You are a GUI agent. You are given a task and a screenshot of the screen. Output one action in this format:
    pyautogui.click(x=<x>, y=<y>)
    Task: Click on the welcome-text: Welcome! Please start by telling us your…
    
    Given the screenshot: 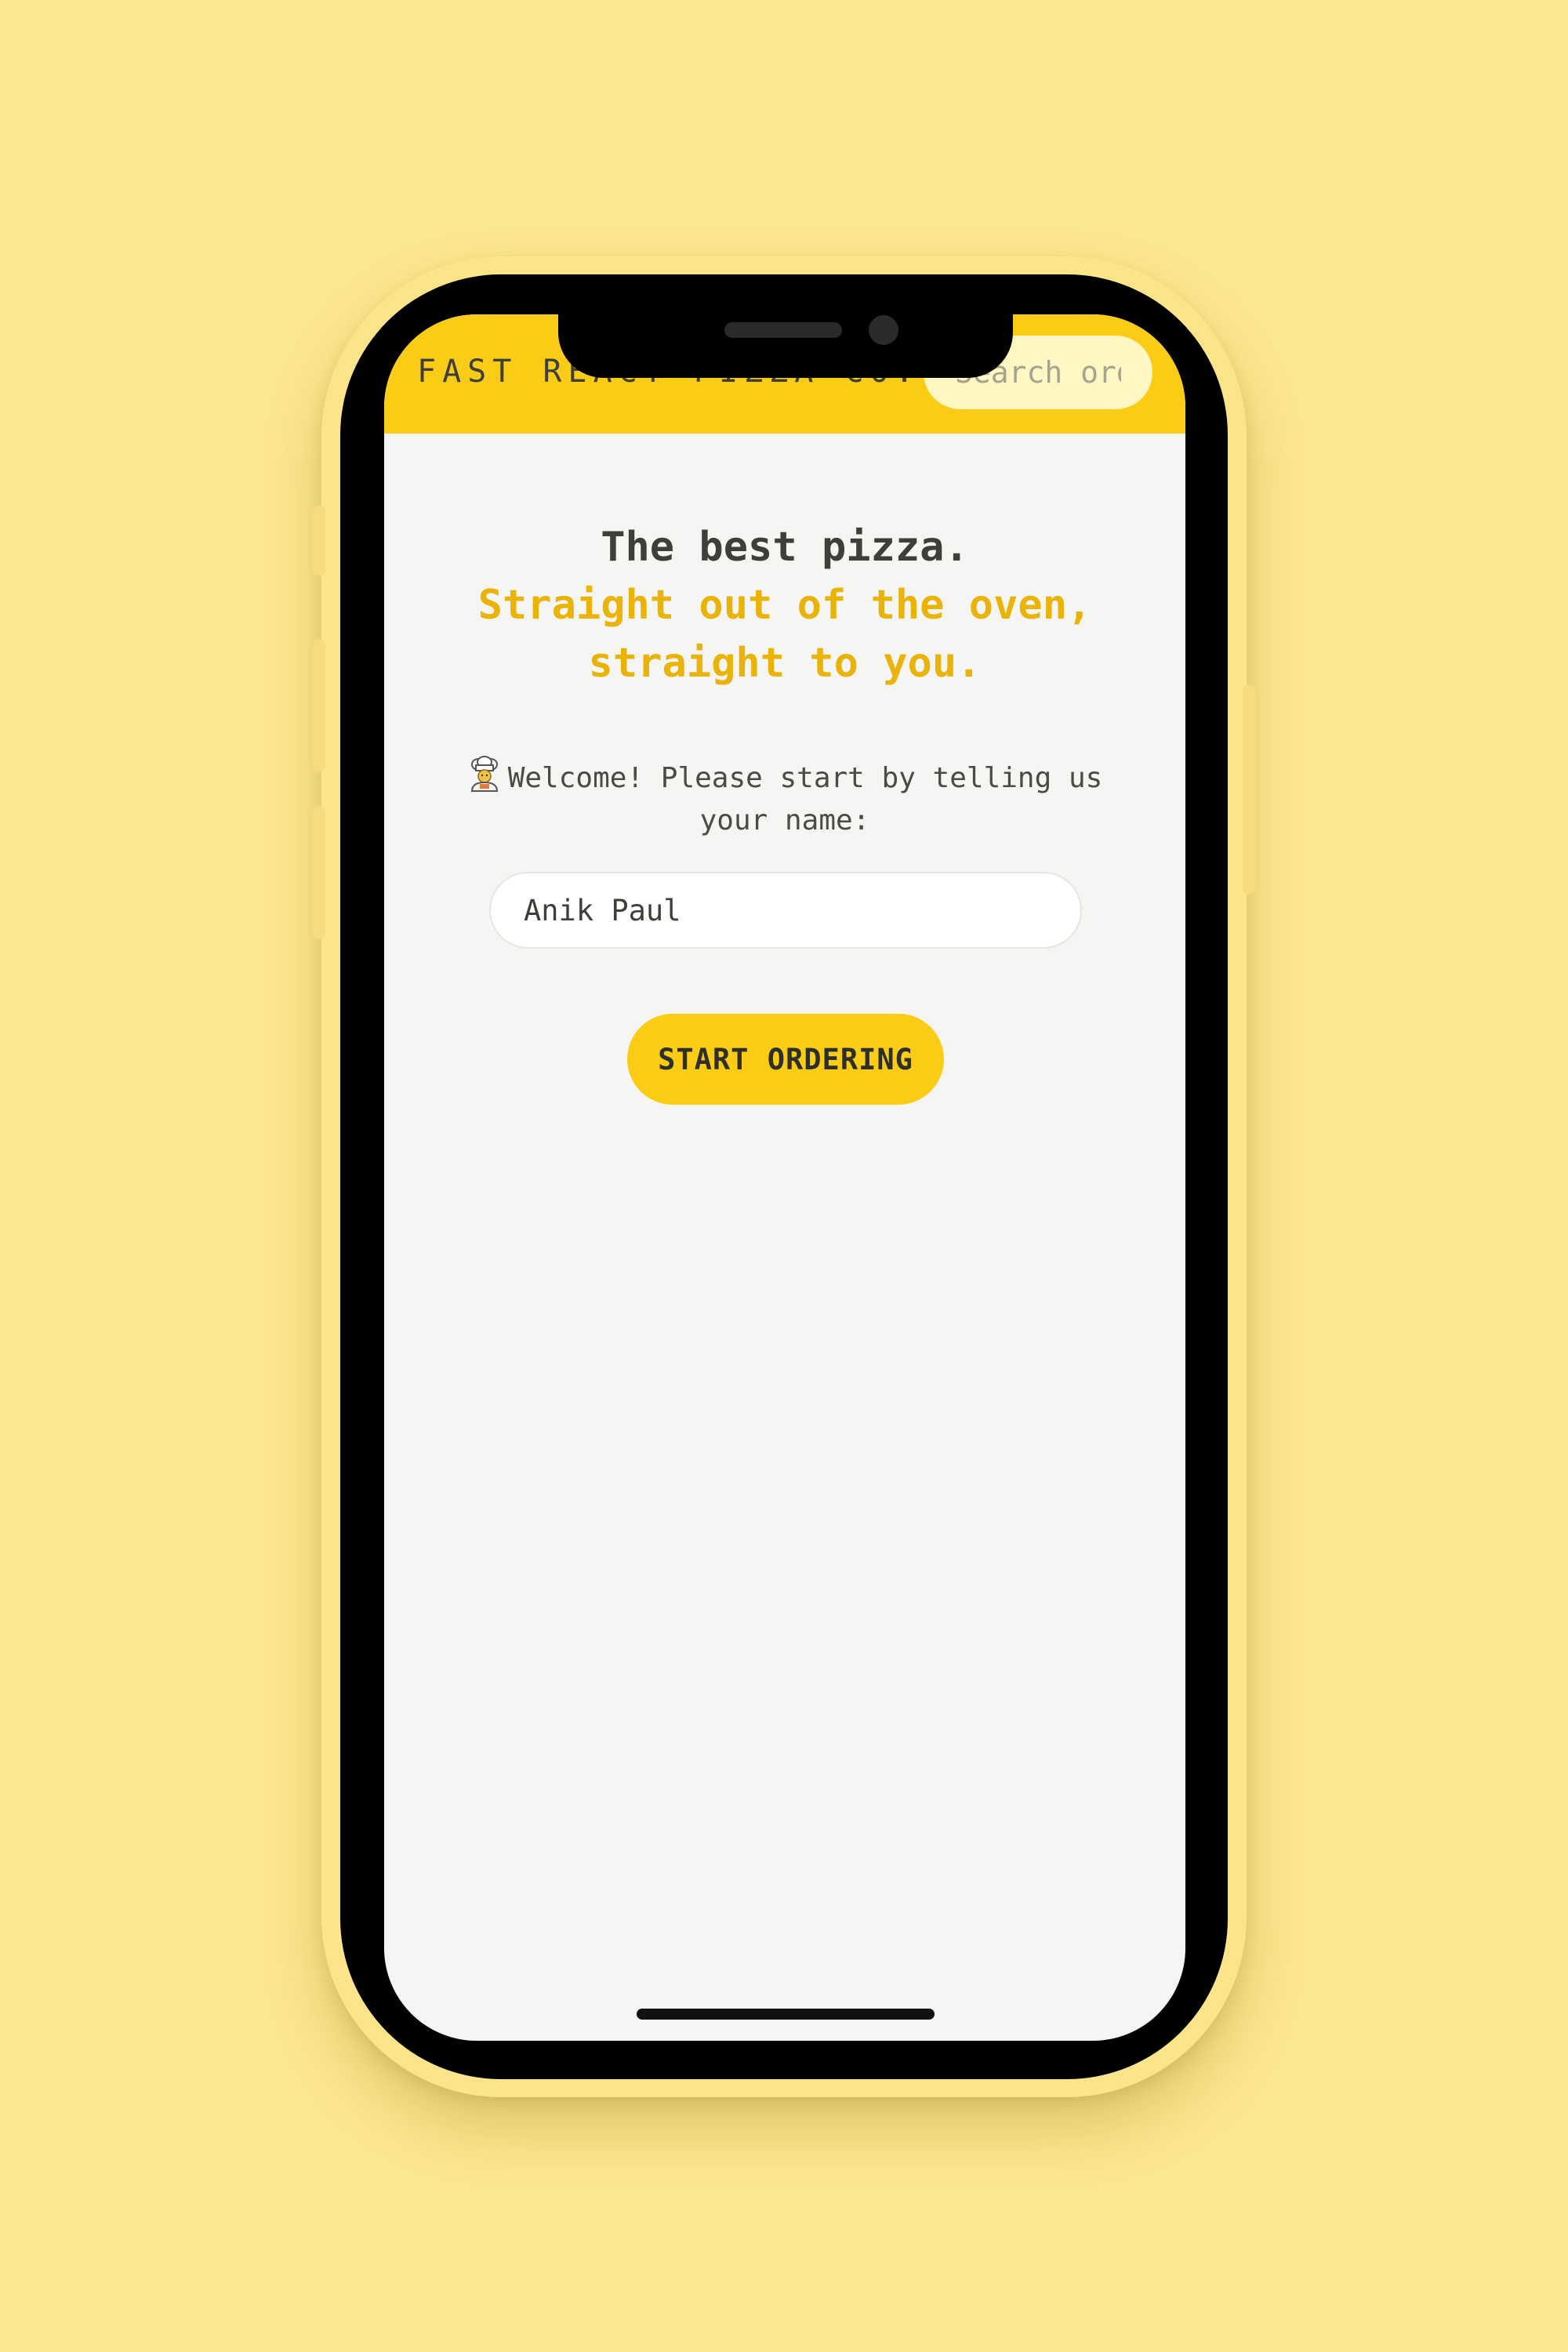 What is the action you would take?
    pyautogui.click(x=805, y=799)
    